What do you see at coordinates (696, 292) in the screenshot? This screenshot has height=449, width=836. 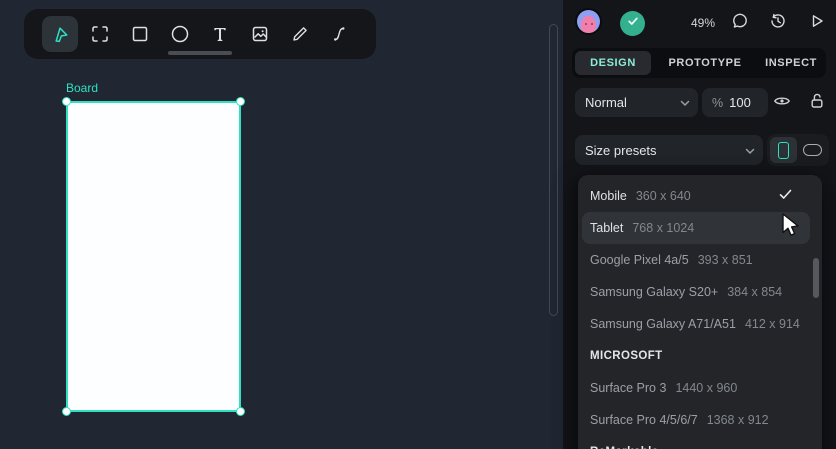 I see `preset-option-galaxy-s20: Samsung Galaxy S20+ 384 x 854` at bounding box center [696, 292].